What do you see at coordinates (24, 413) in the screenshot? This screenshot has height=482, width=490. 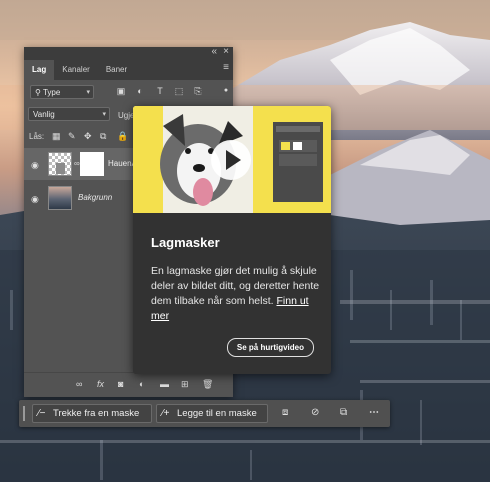 I see `drag-handle` at bounding box center [24, 413].